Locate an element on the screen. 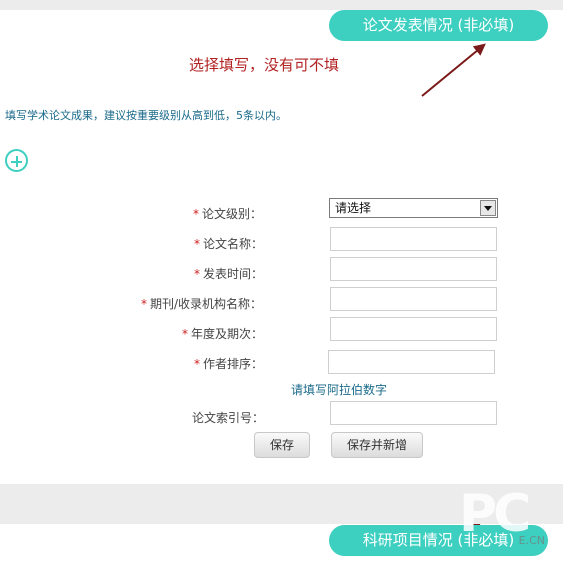 This screenshot has width=563, height=562. date-input is located at coordinates (413, 269).